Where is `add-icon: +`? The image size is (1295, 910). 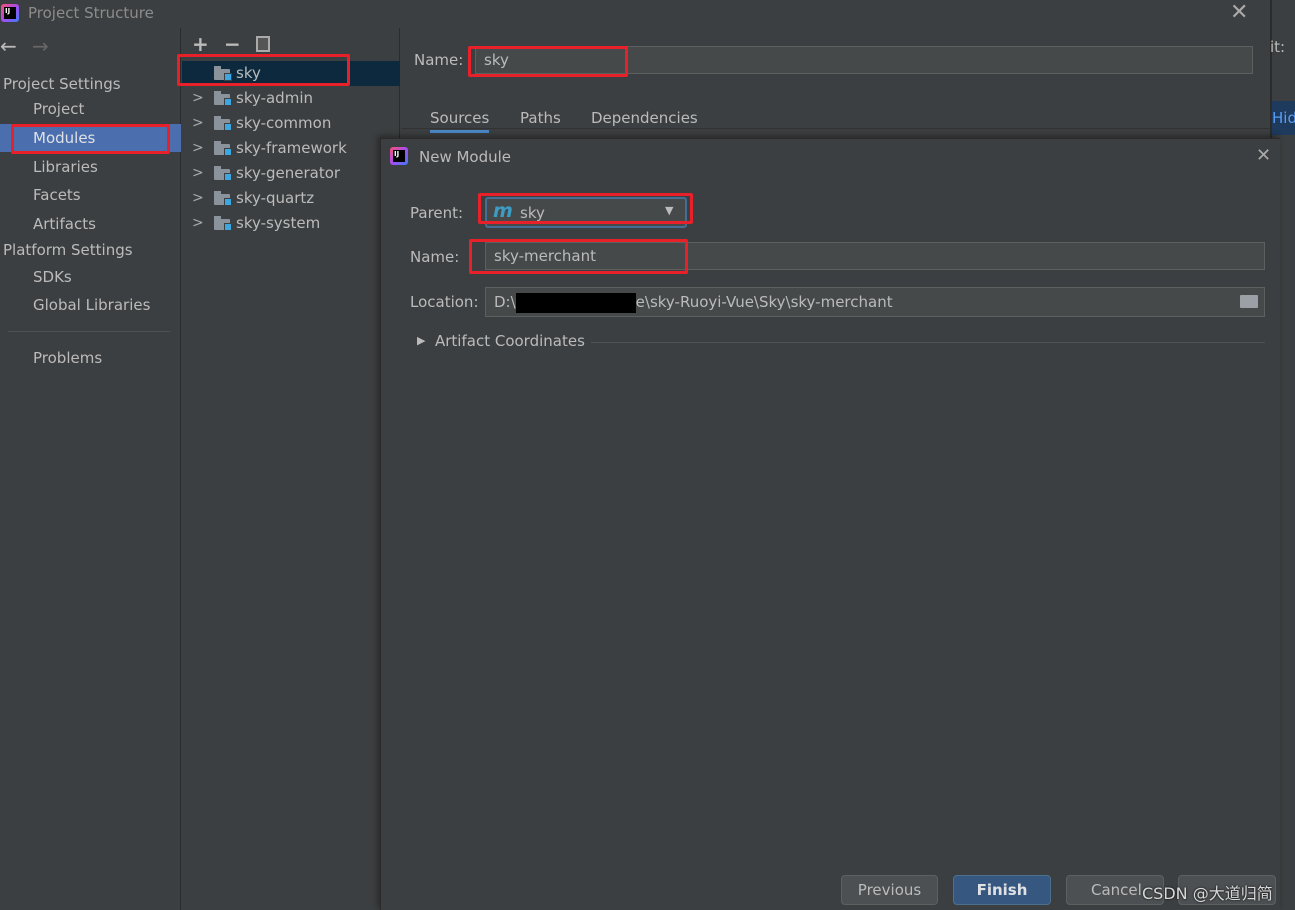
add-icon: + is located at coordinates (200, 44).